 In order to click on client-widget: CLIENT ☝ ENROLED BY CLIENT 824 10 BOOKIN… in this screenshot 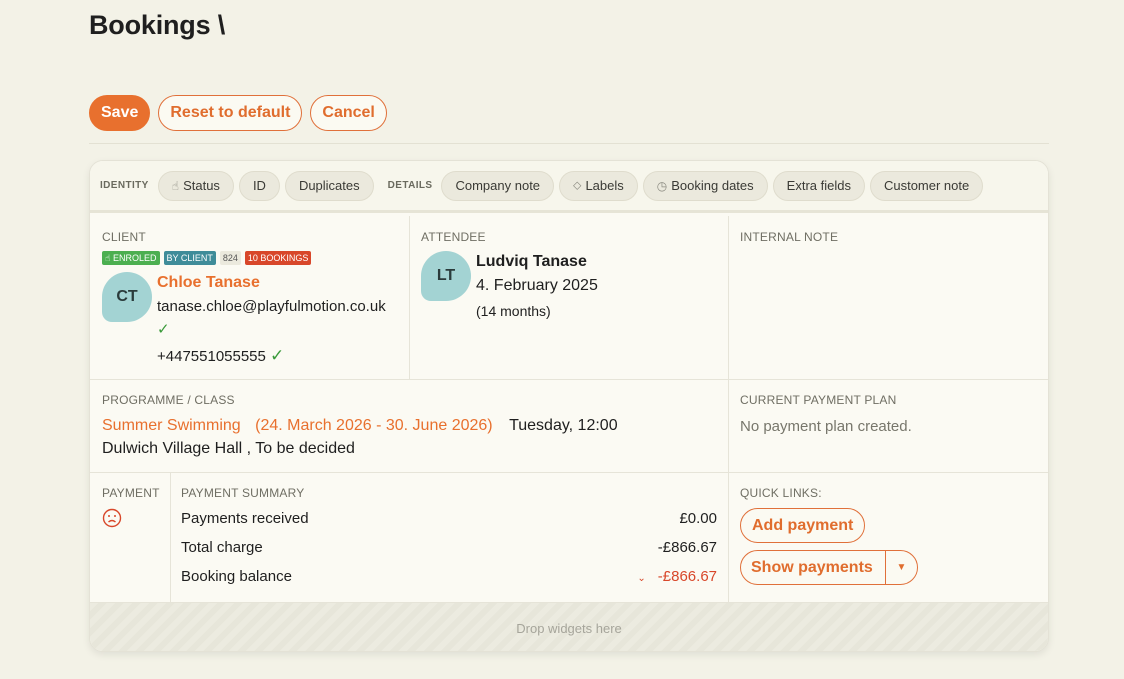, I will do `click(250, 298)`.